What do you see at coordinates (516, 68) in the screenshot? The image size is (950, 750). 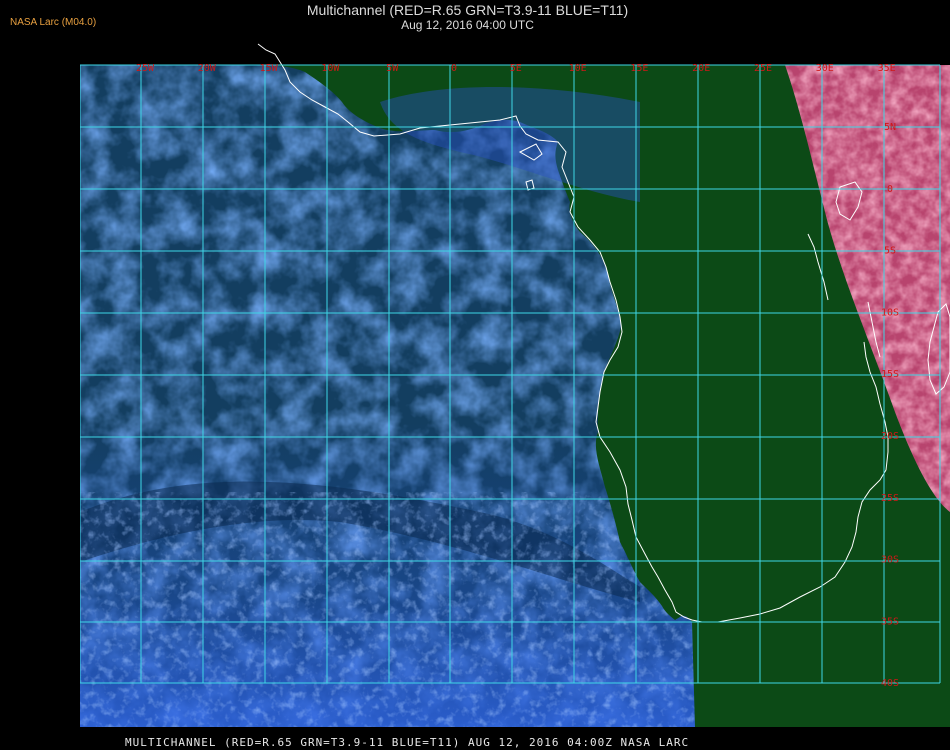 I see `longitude-label: 5E` at bounding box center [516, 68].